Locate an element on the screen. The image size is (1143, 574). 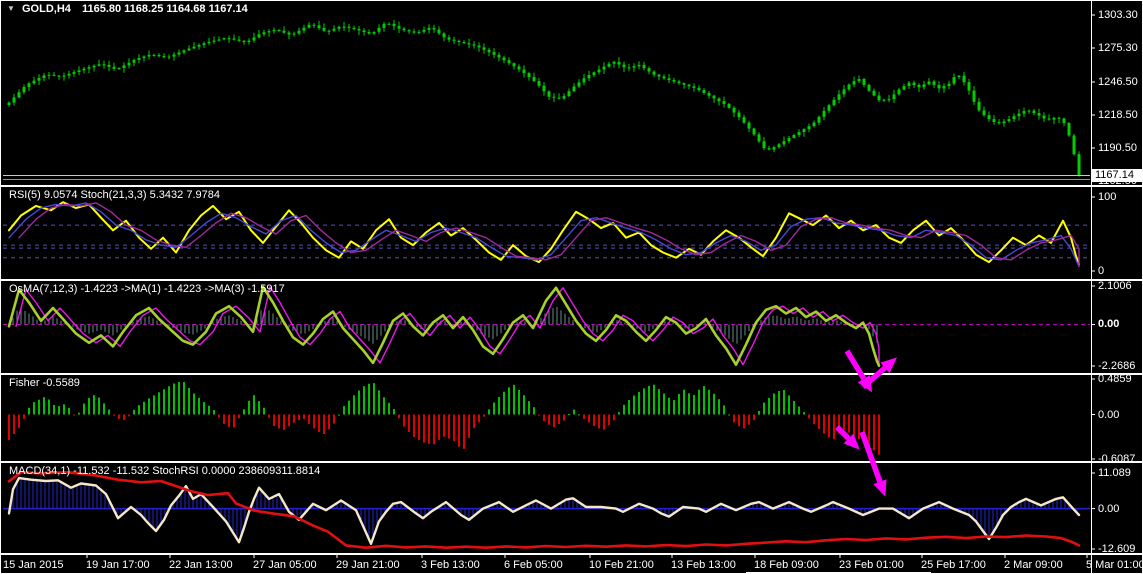
current-price-badge: 1167.14 is located at coordinates (1117, 175).